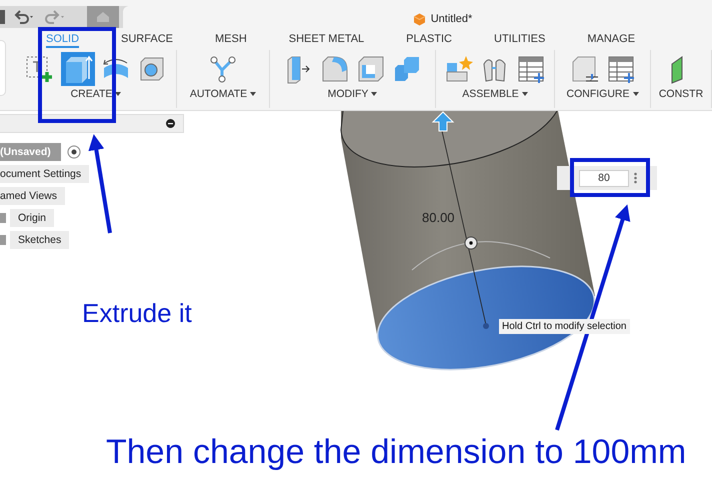 The width and height of the screenshot is (712, 503). What do you see at coordinates (335, 69) in the screenshot?
I see `fillet-icon` at bounding box center [335, 69].